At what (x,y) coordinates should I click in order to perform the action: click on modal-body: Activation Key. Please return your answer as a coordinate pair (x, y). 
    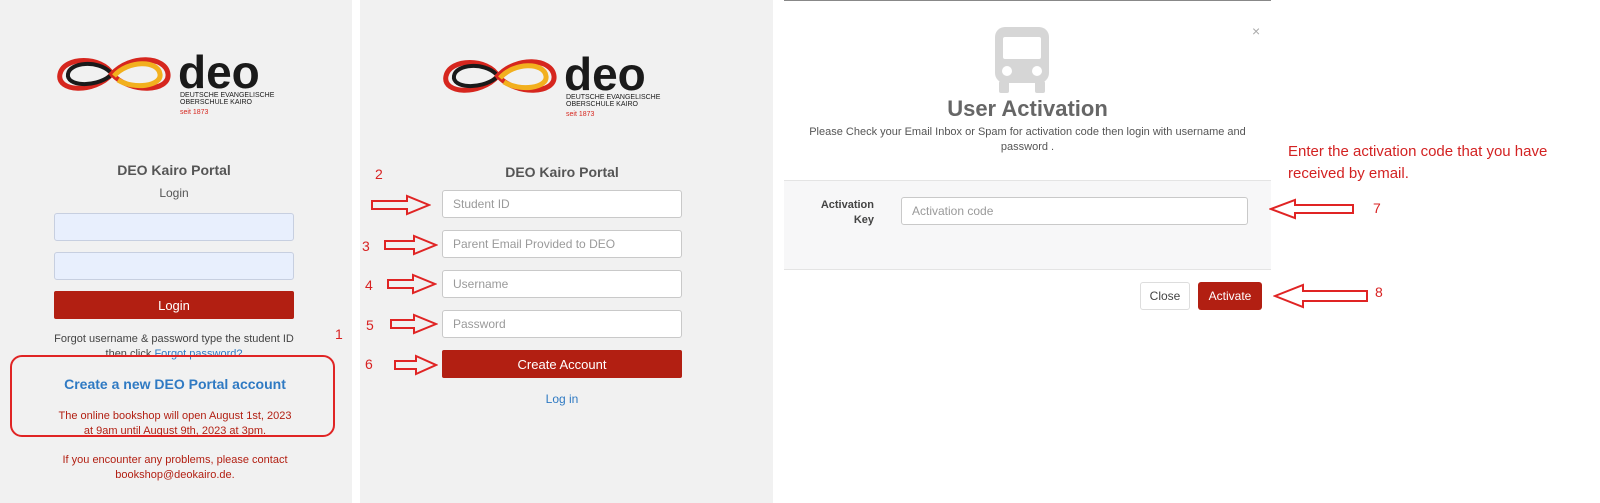
    Looking at the image, I should click on (1027, 225).